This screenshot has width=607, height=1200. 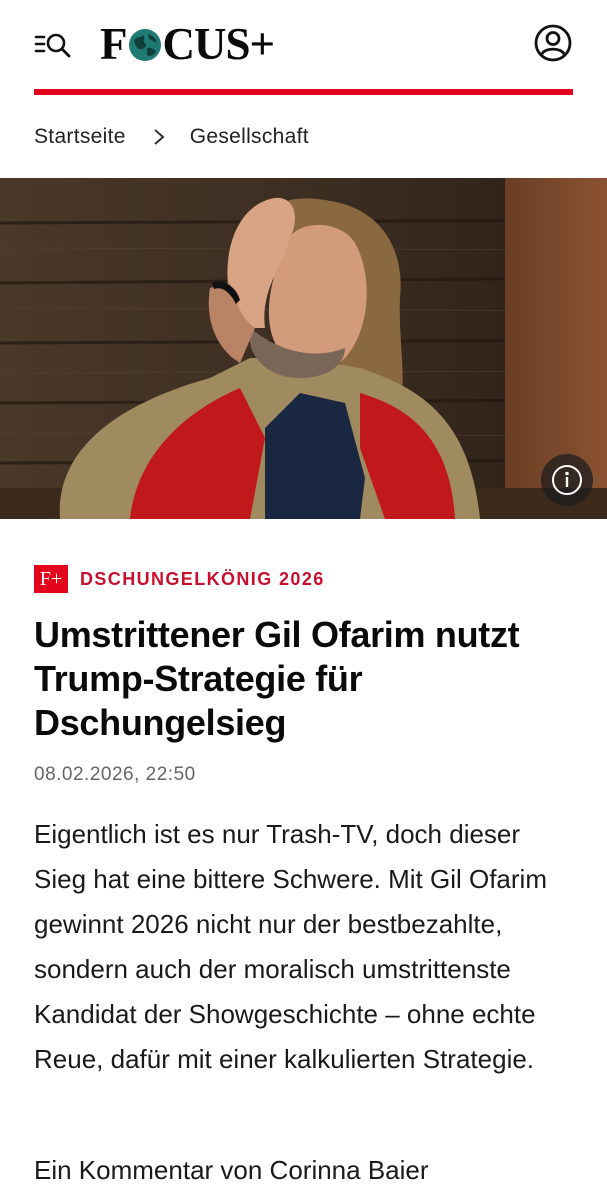 I want to click on breadcrumb-home-link: Startseite, so click(x=80, y=137).